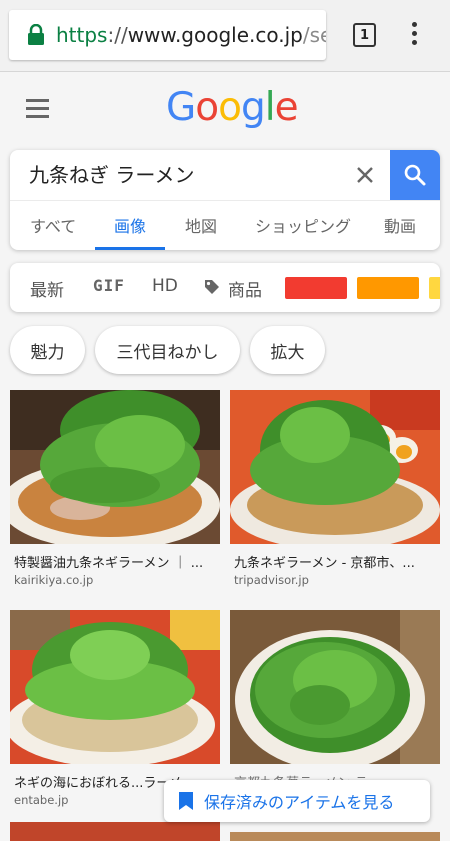 The image size is (450, 841). I want to click on google-header: Google, so click(225, 109).